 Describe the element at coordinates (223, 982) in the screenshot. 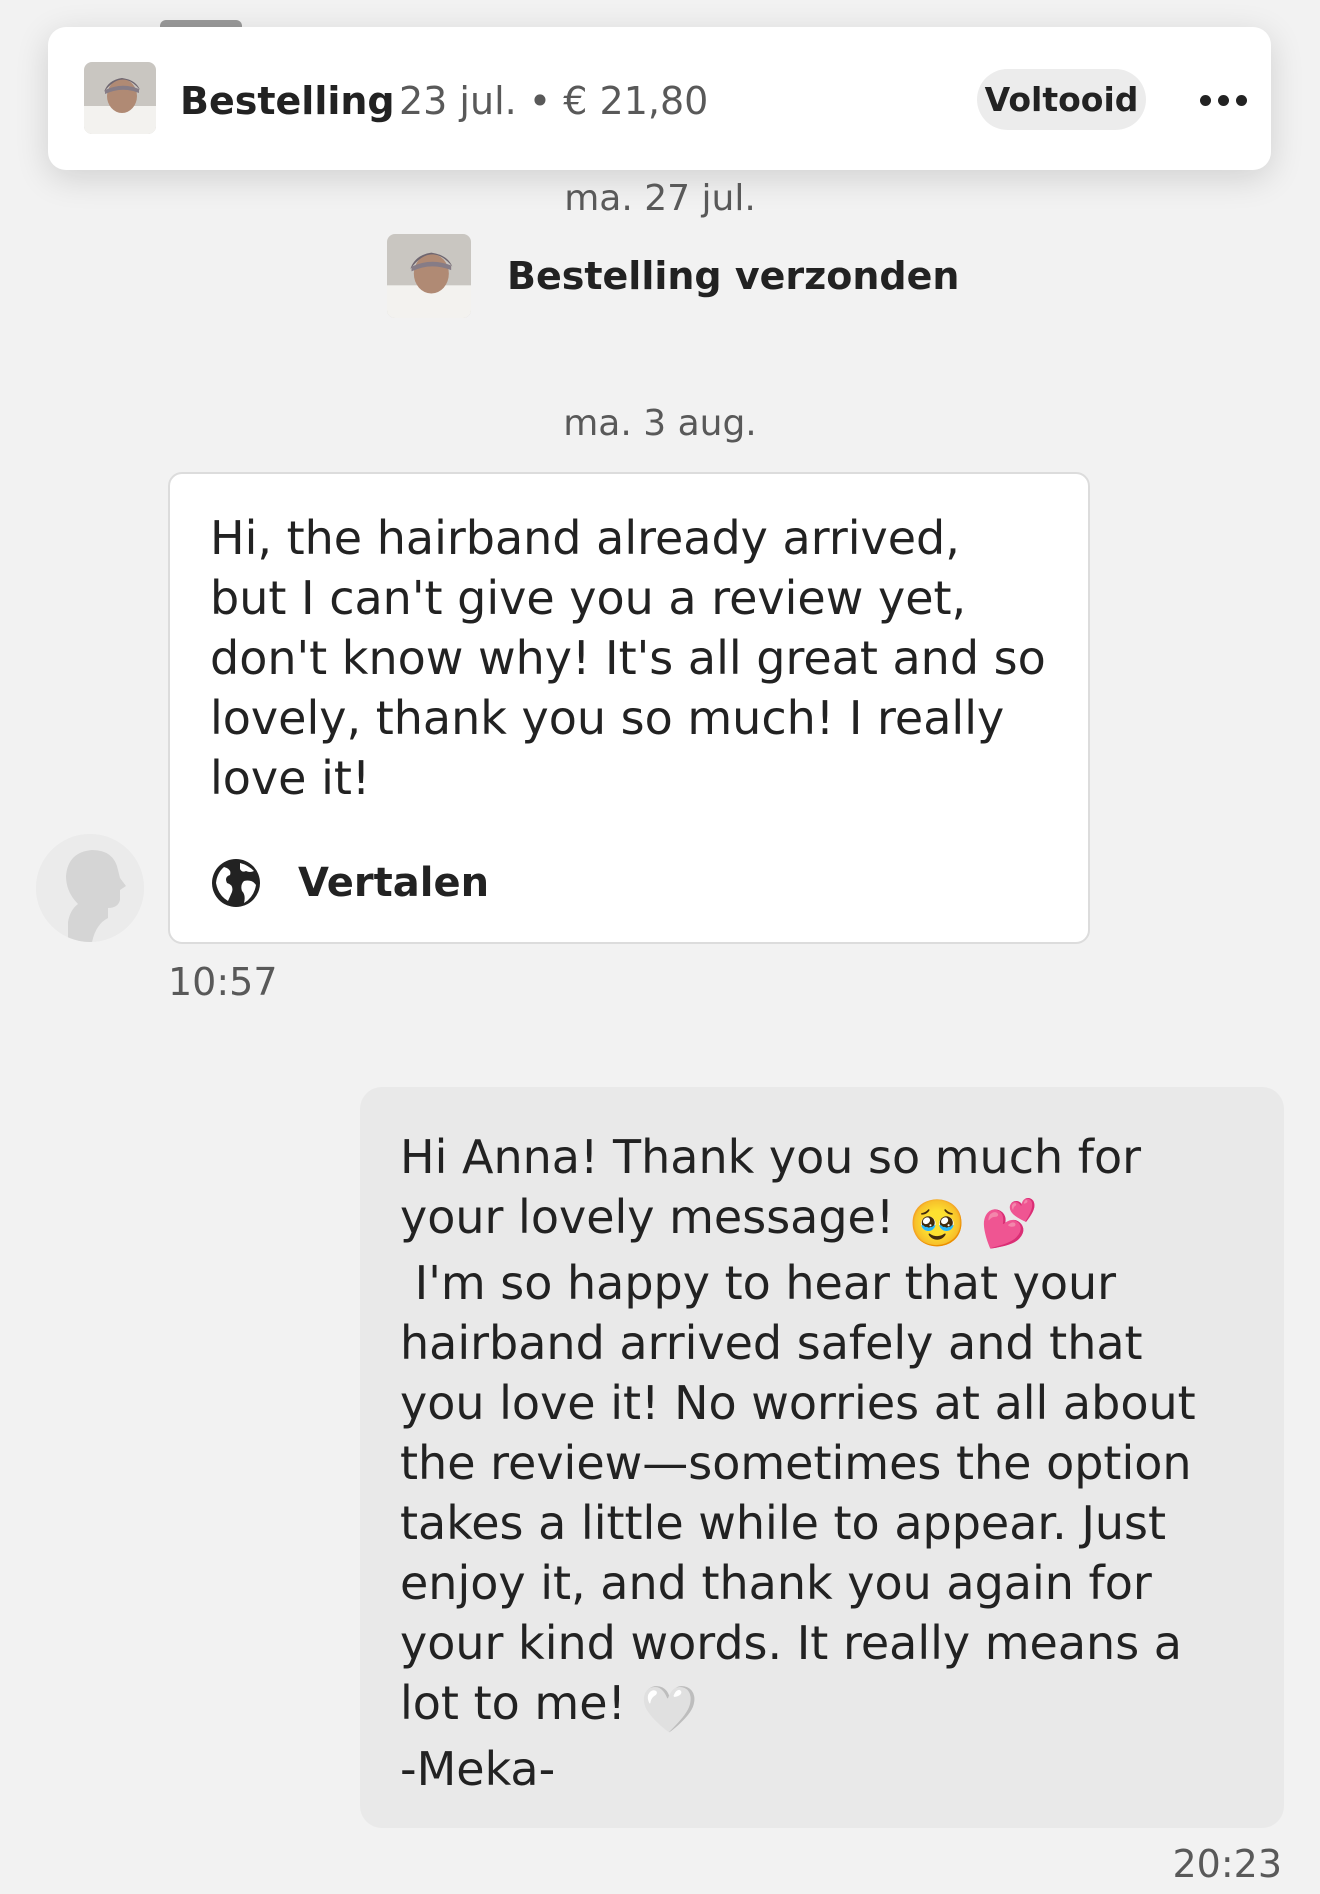

I see `message-timestamp: 10:57` at that location.